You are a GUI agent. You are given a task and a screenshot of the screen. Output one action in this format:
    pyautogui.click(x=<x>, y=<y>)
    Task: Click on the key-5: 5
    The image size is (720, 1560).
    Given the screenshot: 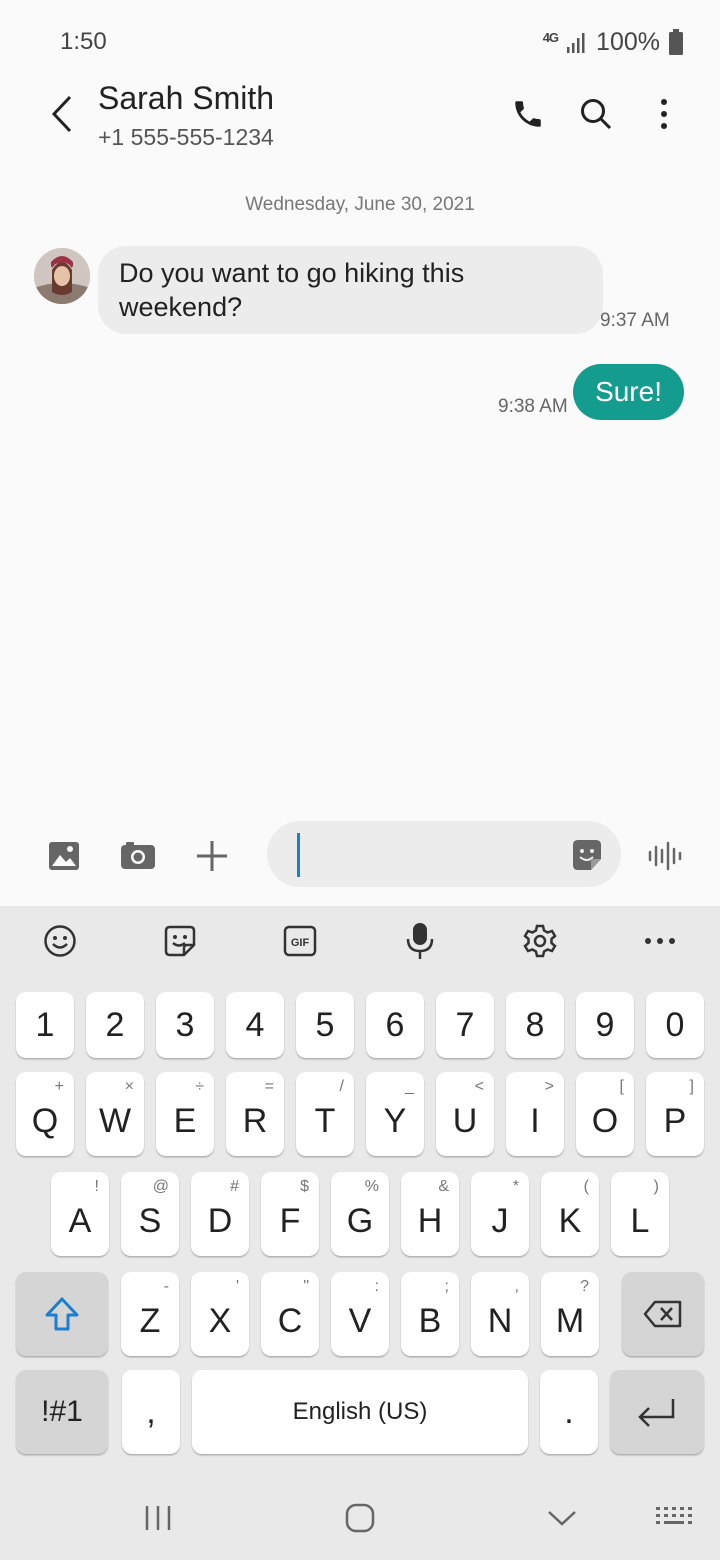 What is the action you would take?
    pyautogui.click(x=325, y=1025)
    